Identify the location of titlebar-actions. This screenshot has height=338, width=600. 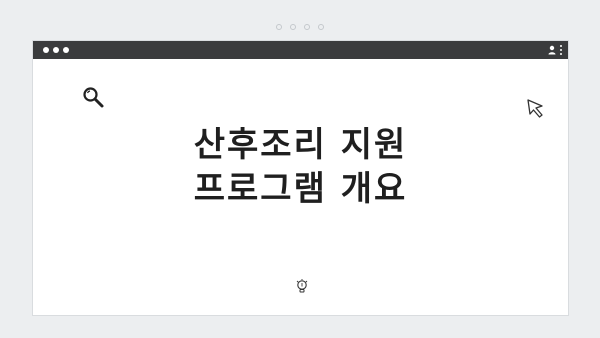
(555, 49).